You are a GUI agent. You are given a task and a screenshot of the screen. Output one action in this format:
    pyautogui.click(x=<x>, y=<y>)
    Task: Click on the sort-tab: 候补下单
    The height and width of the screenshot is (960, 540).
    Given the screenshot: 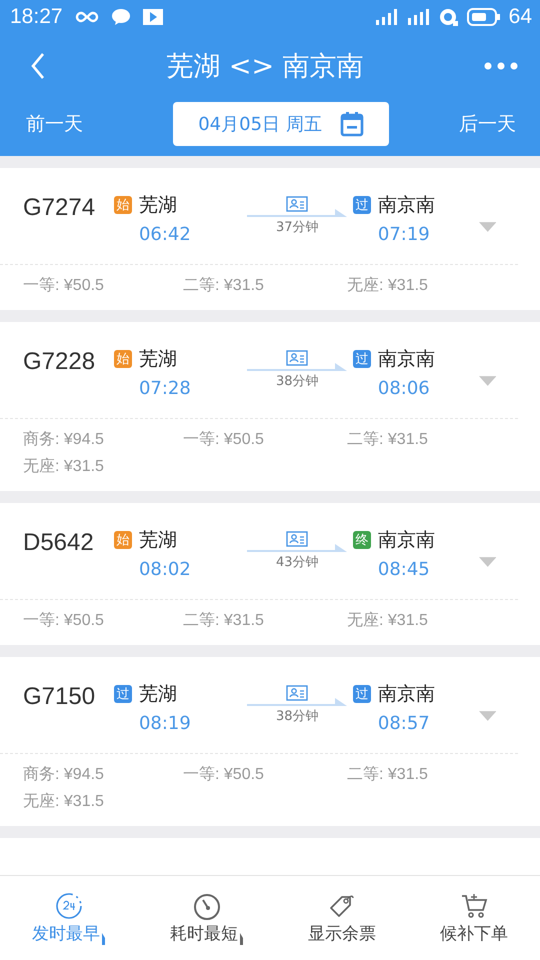 What is the action you would take?
    pyautogui.click(x=474, y=918)
    